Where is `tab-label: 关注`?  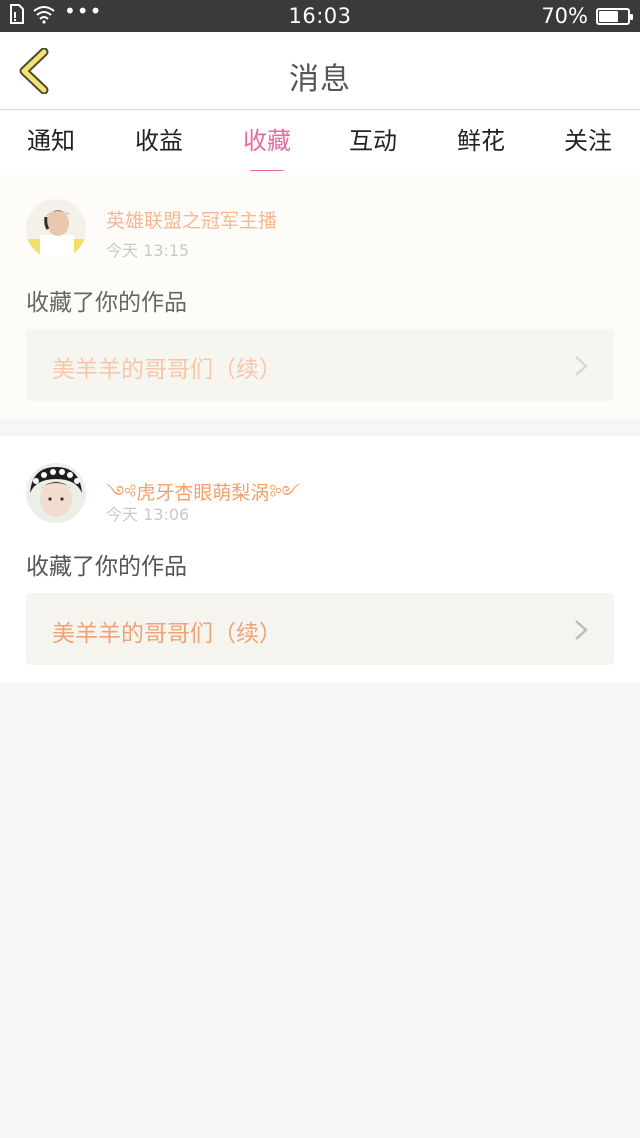 tab-label: 关注 is located at coordinates (588, 141).